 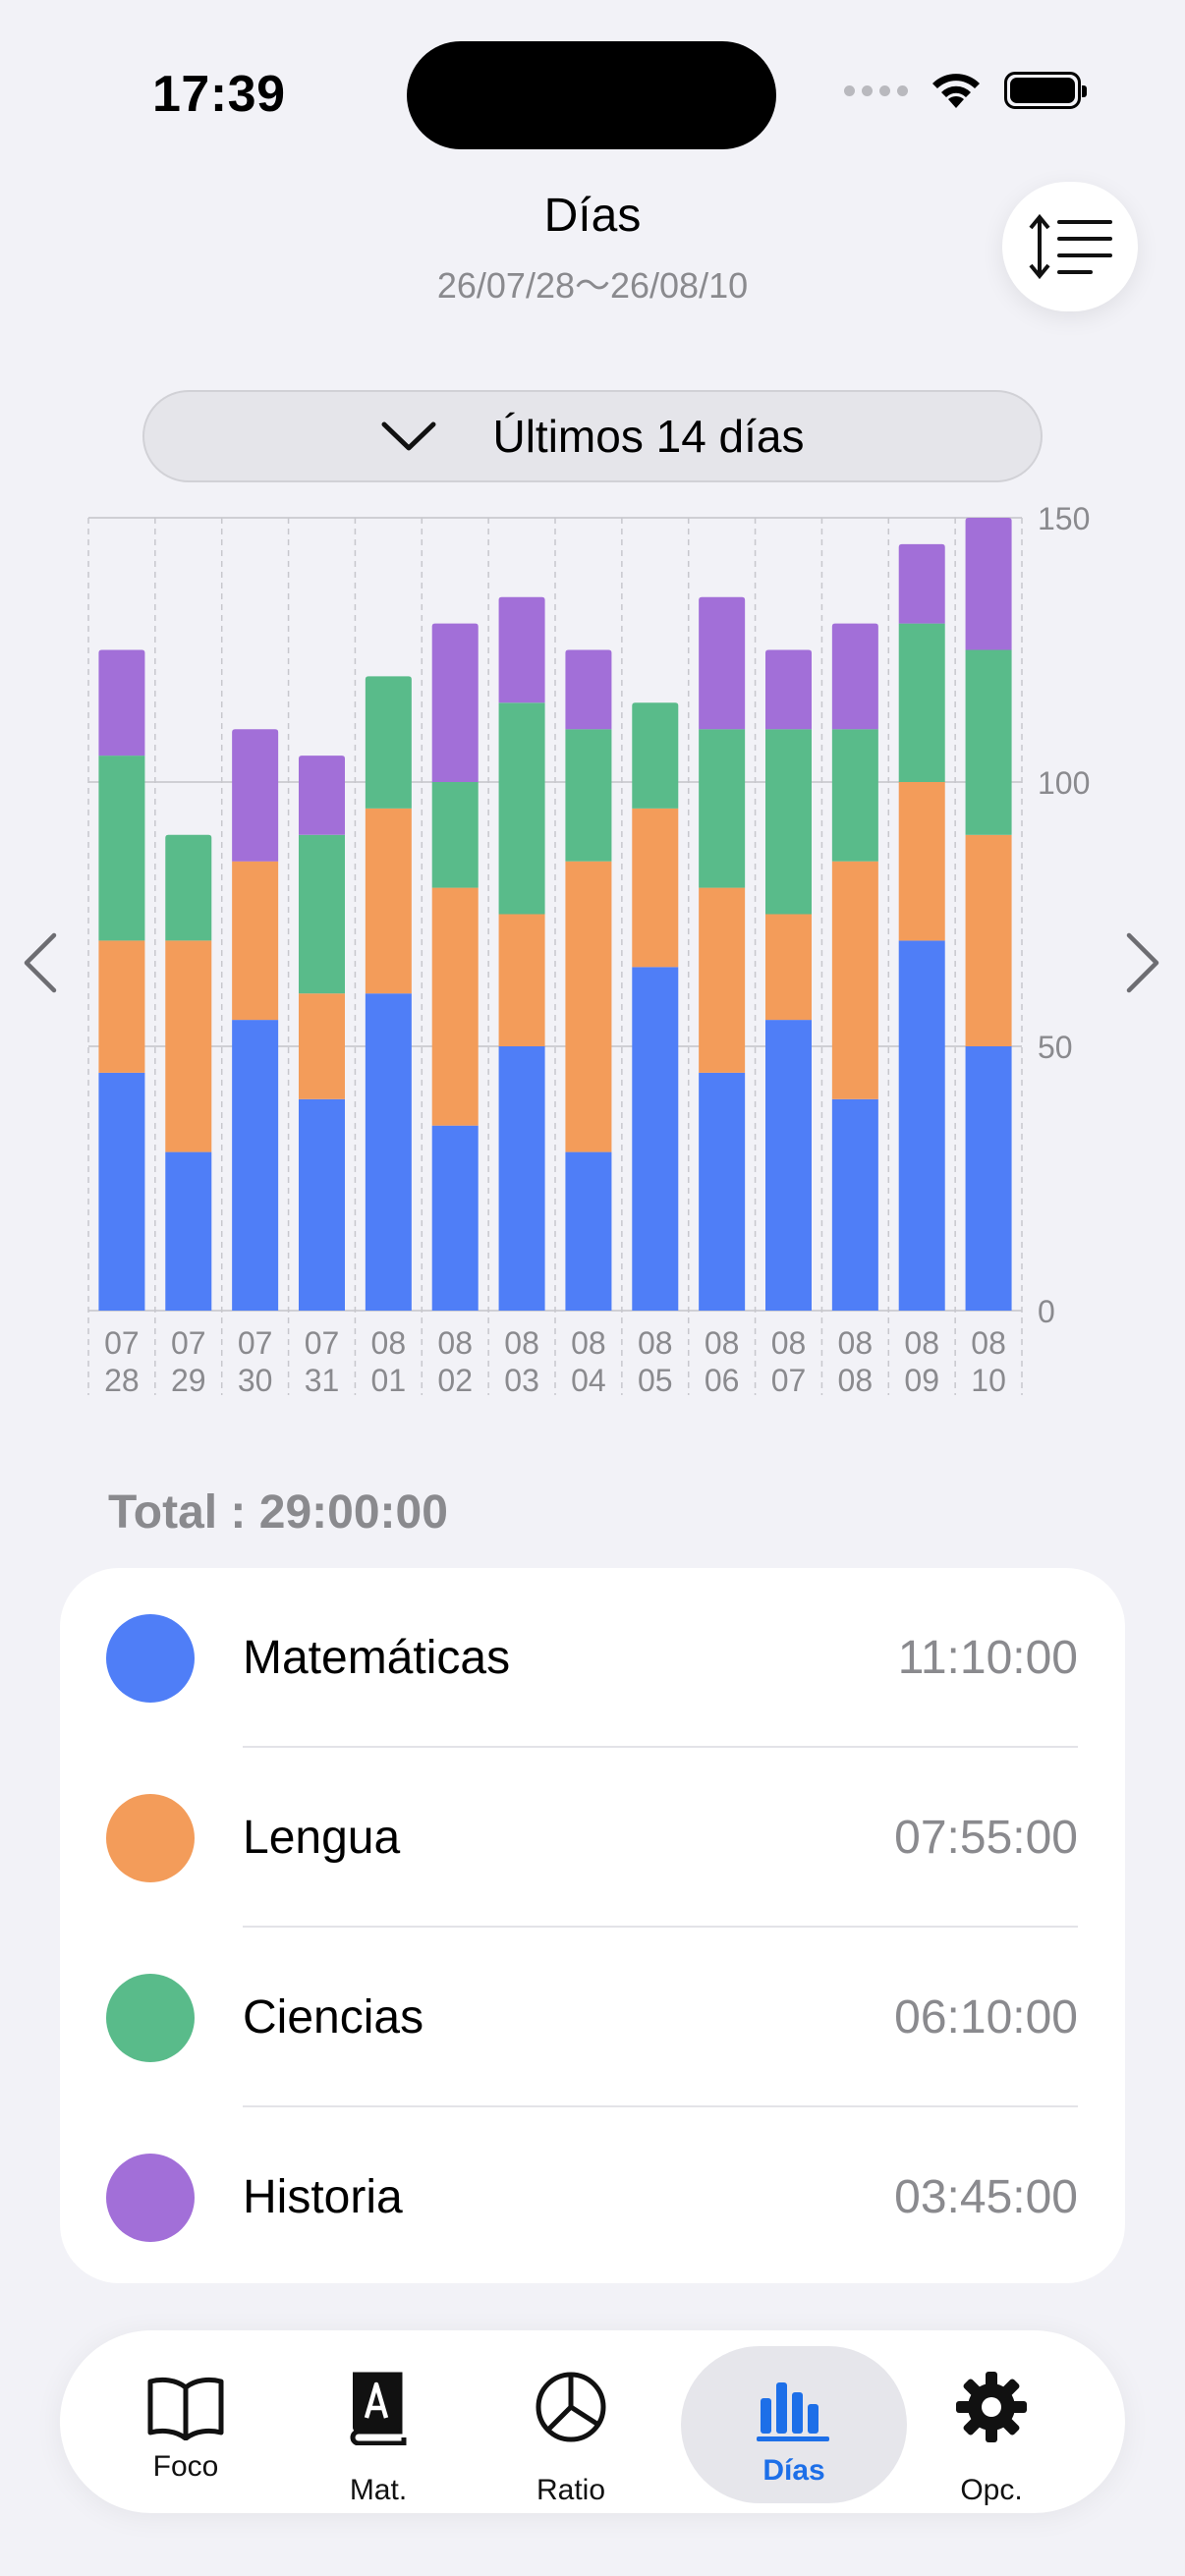 I want to click on tab-ratio: Ratio, so click(x=571, y=2421).